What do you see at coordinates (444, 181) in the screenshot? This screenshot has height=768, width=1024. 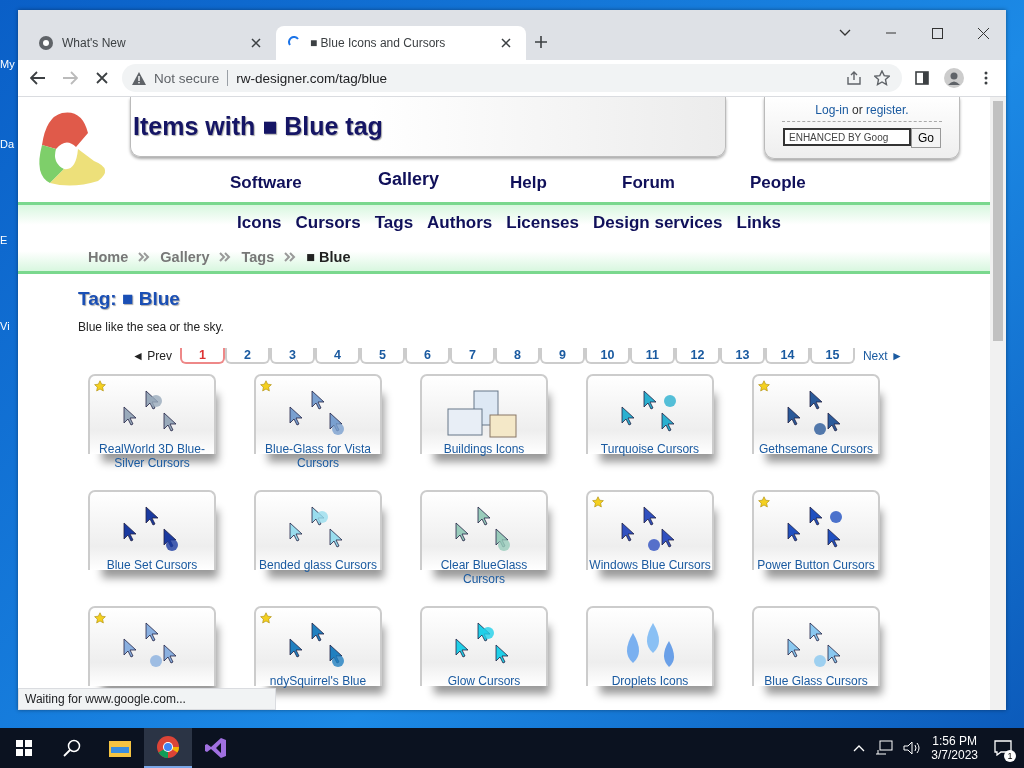 I see `main-nav-link: Gallery` at bounding box center [444, 181].